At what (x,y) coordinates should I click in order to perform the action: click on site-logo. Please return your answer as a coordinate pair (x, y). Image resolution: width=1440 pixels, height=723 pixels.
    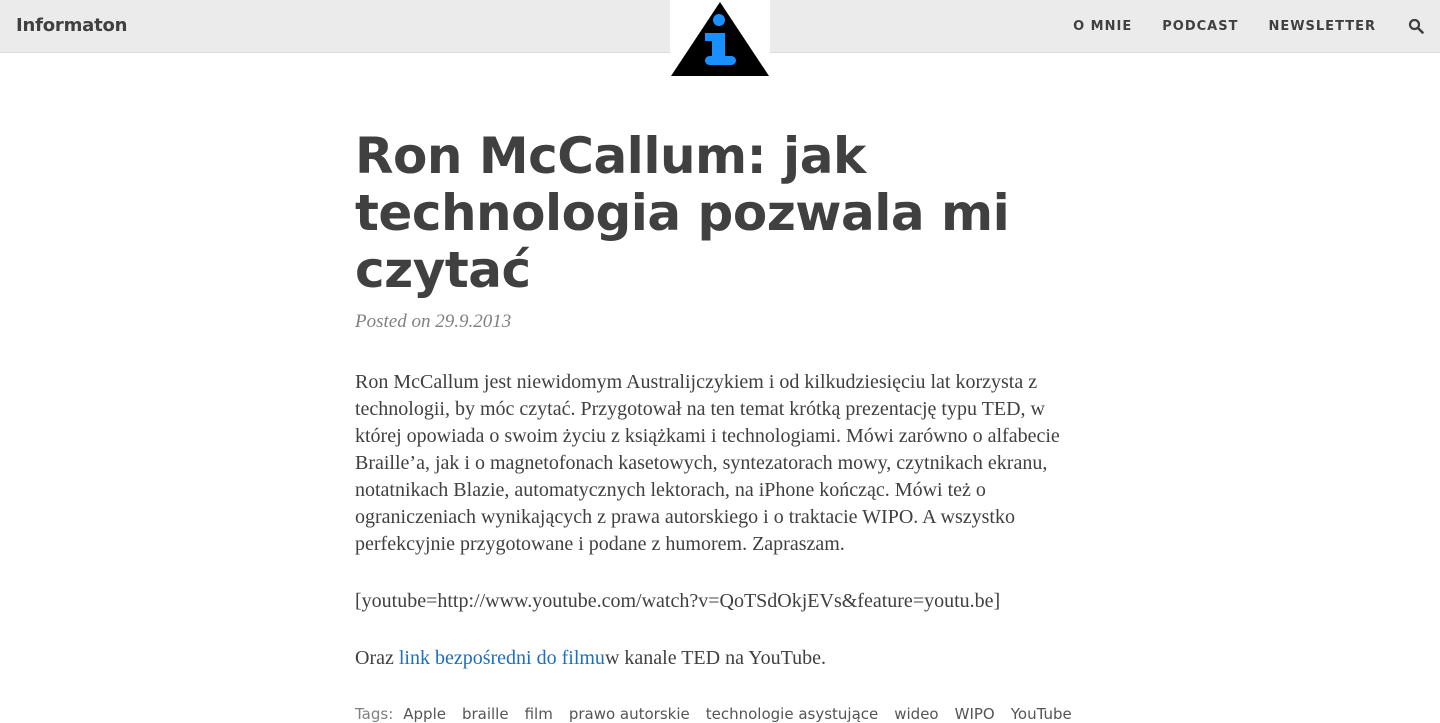
    Looking at the image, I should click on (720, 39).